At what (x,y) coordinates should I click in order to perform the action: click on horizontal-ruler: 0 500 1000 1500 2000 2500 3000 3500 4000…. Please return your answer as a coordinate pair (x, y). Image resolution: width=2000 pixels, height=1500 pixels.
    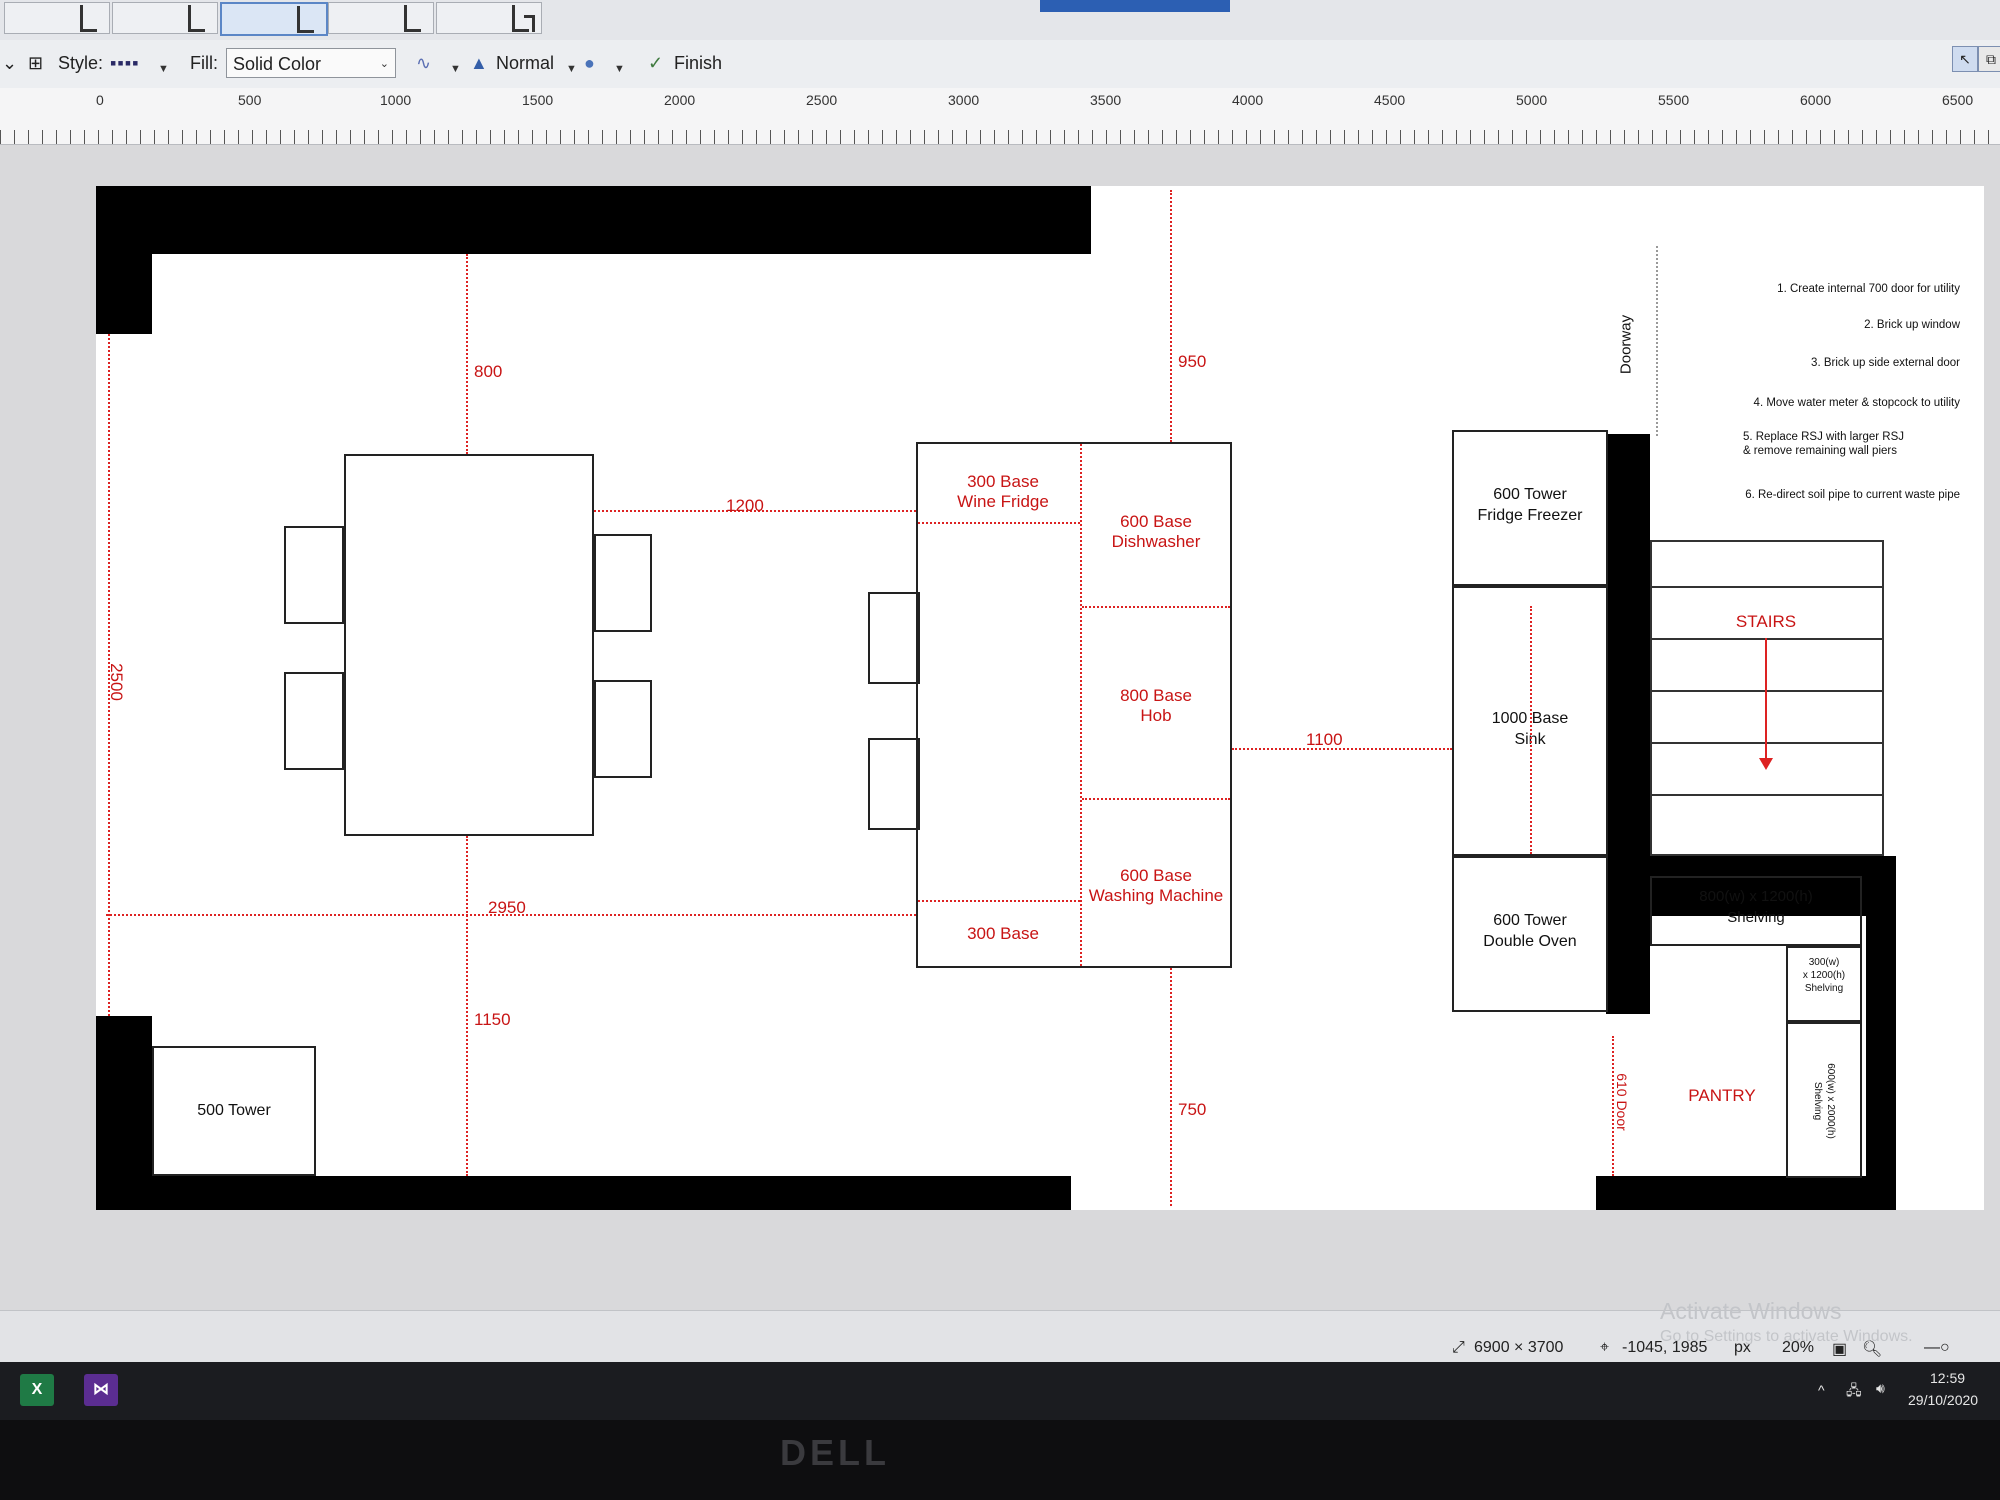
    Looking at the image, I should click on (1000, 116).